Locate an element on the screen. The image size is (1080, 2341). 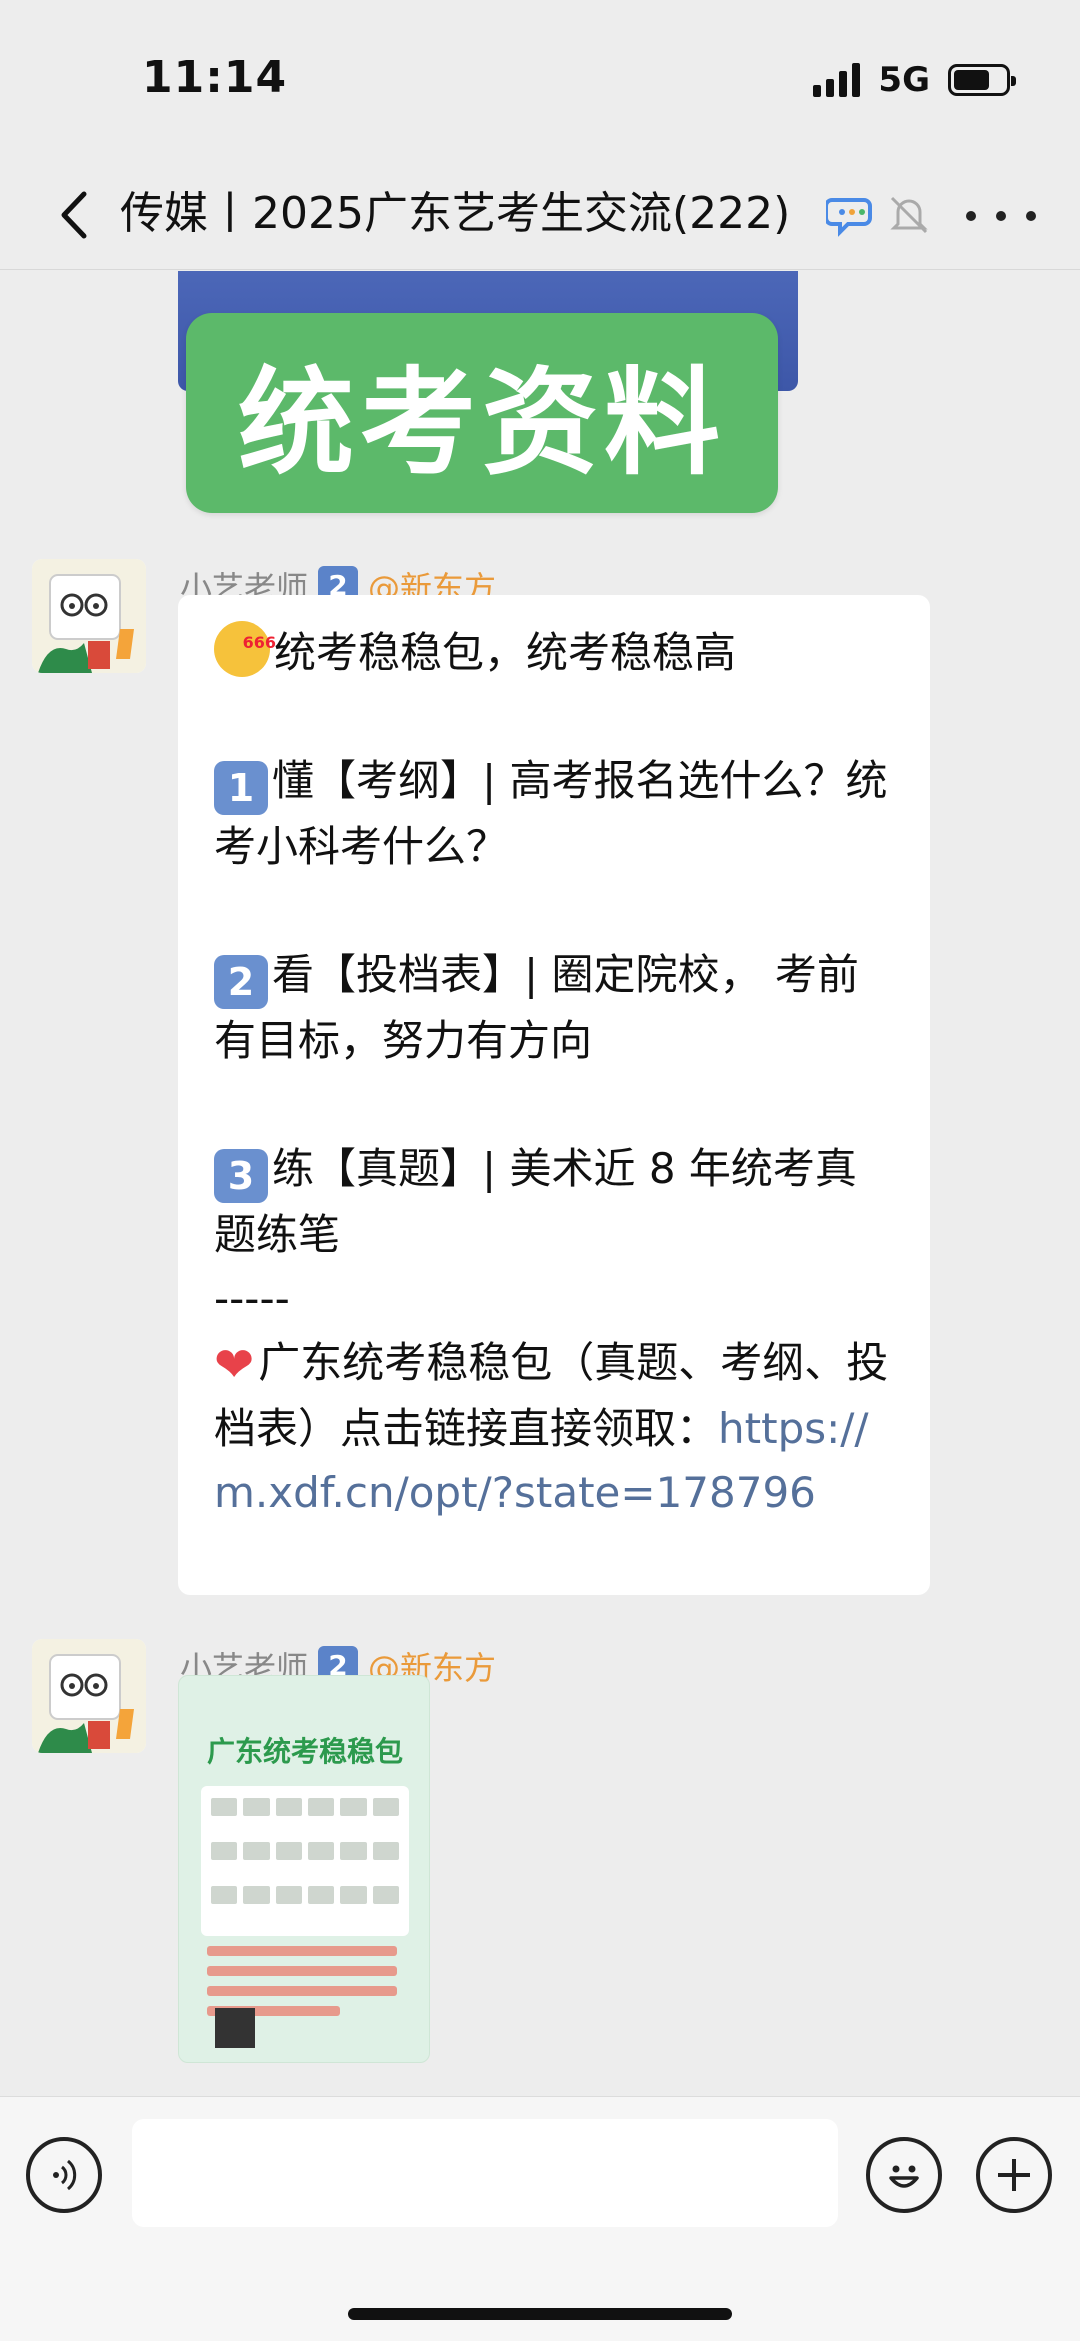
poster-title: 广东统考稳稳包 is located at coordinates (304, 1751).